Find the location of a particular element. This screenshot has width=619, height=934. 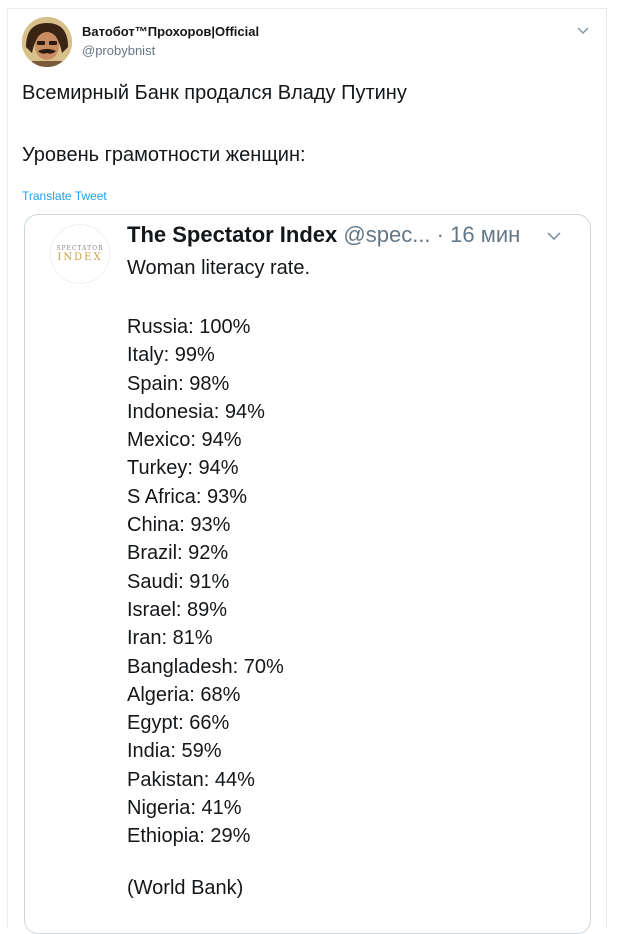

list-item: Bangladesh: 70% is located at coordinates (205, 666).